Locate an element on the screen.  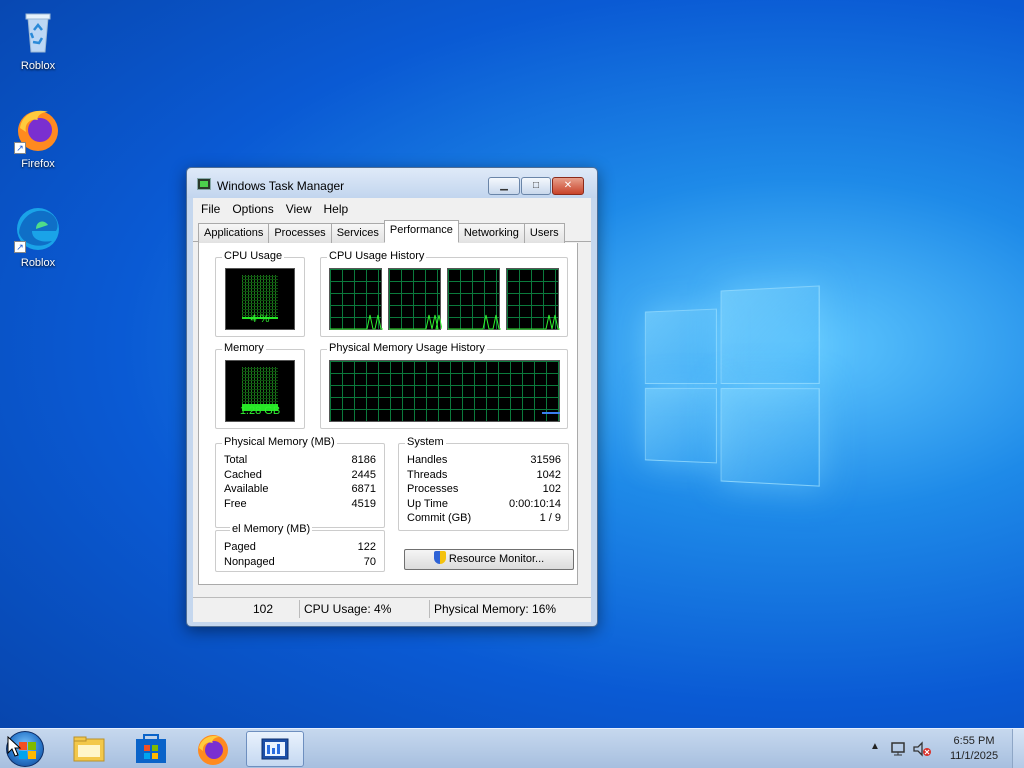
status-memory: Physical Memory: 16% is located at coordinates (495, 609).